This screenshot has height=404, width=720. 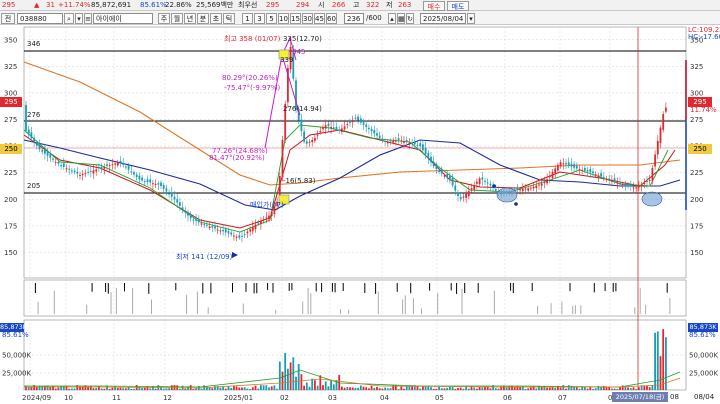 I want to click on vtick-left-1: 25,000K, so click(x=16, y=374).